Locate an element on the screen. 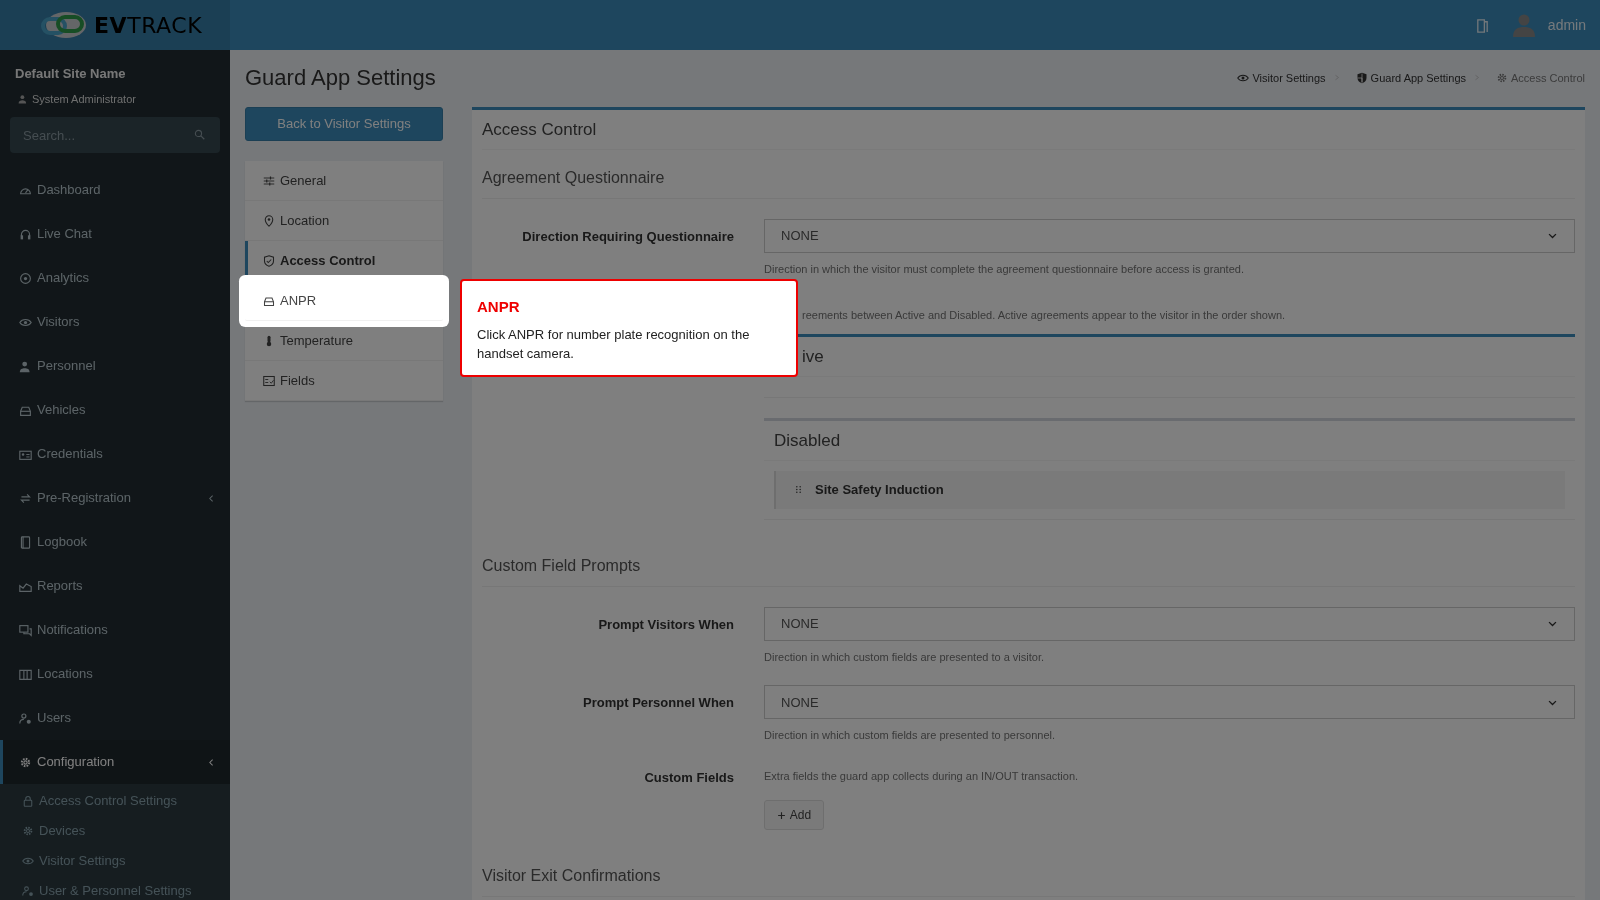 Image resolution: width=1600 pixels, height=900 pixels. sidebar-item: Dashboard is located at coordinates (115, 190).